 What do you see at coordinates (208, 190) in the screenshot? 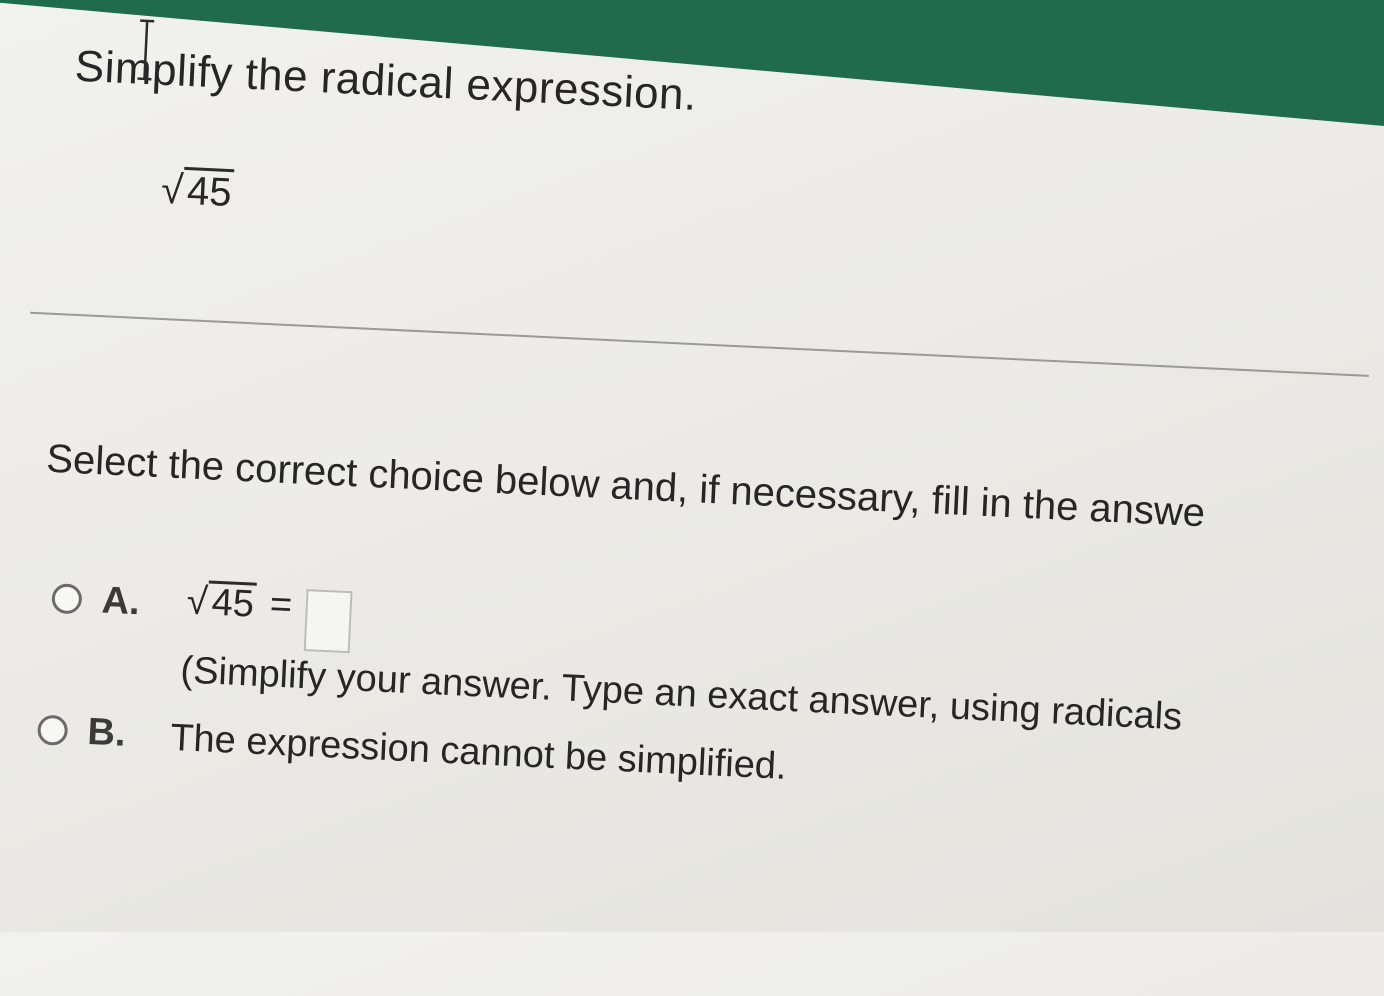
I see `problem-radicand: 45` at bounding box center [208, 190].